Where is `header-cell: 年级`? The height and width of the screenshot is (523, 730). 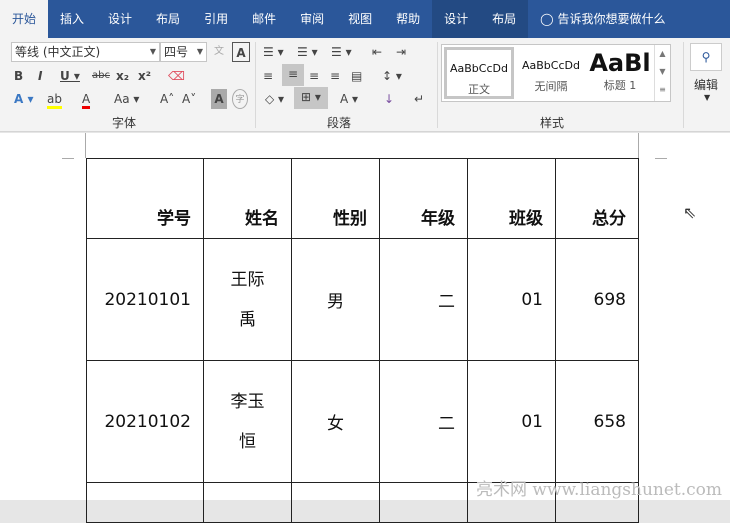
header-cell: 年级 is located at coordinates (423, 198).